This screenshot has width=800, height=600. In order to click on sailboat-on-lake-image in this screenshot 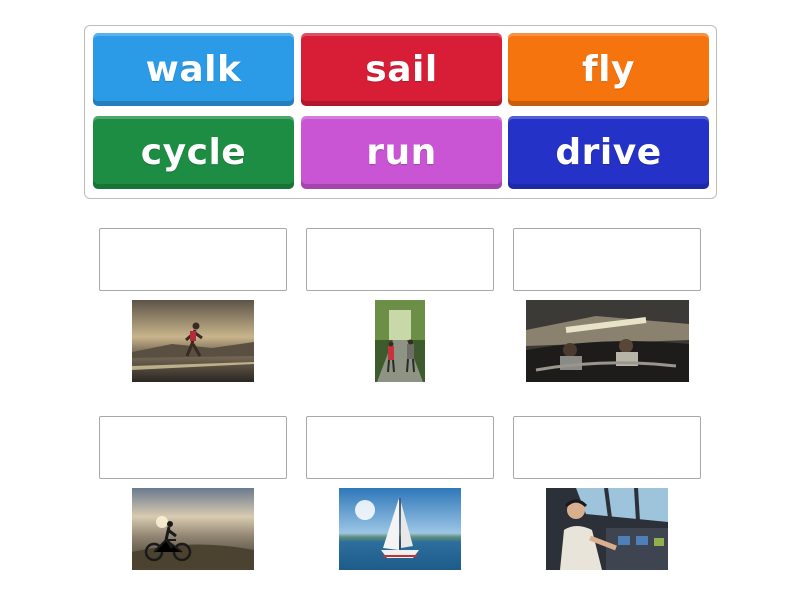, I will do `click(400, 529)`.